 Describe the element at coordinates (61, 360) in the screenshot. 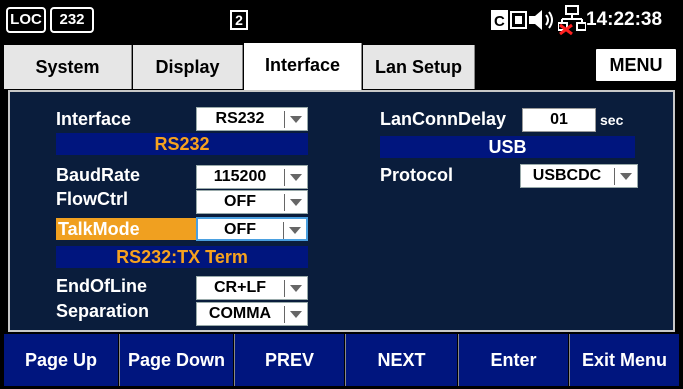

I see `page-up-button: Page Up` at that location.